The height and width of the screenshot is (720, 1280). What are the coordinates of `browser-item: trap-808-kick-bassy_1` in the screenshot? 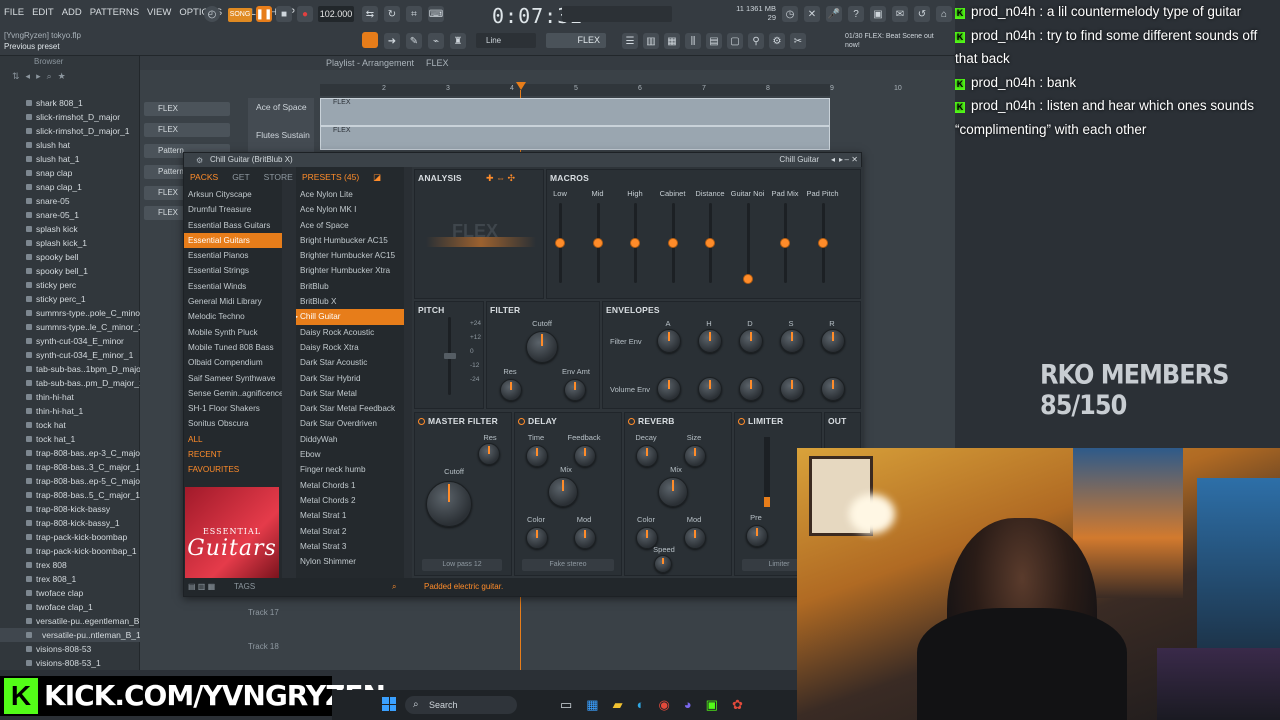 It's located at (70, 523).